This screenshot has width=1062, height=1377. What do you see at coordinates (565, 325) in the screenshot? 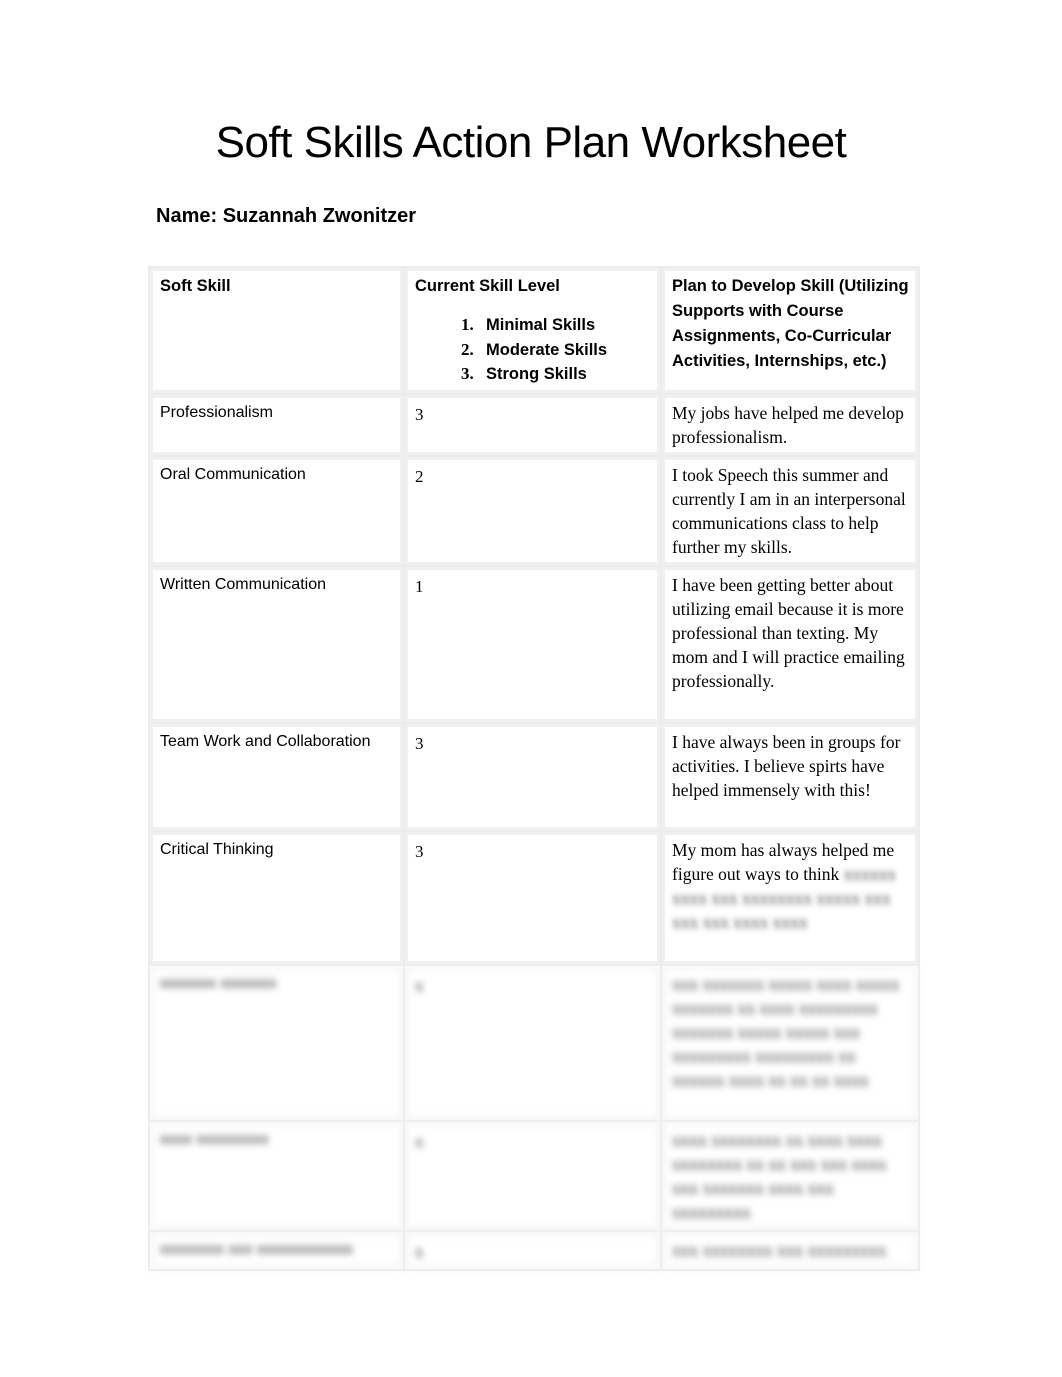
I see `scale-item-minimal: Minimal Skills` at bounding box center [565, 325].